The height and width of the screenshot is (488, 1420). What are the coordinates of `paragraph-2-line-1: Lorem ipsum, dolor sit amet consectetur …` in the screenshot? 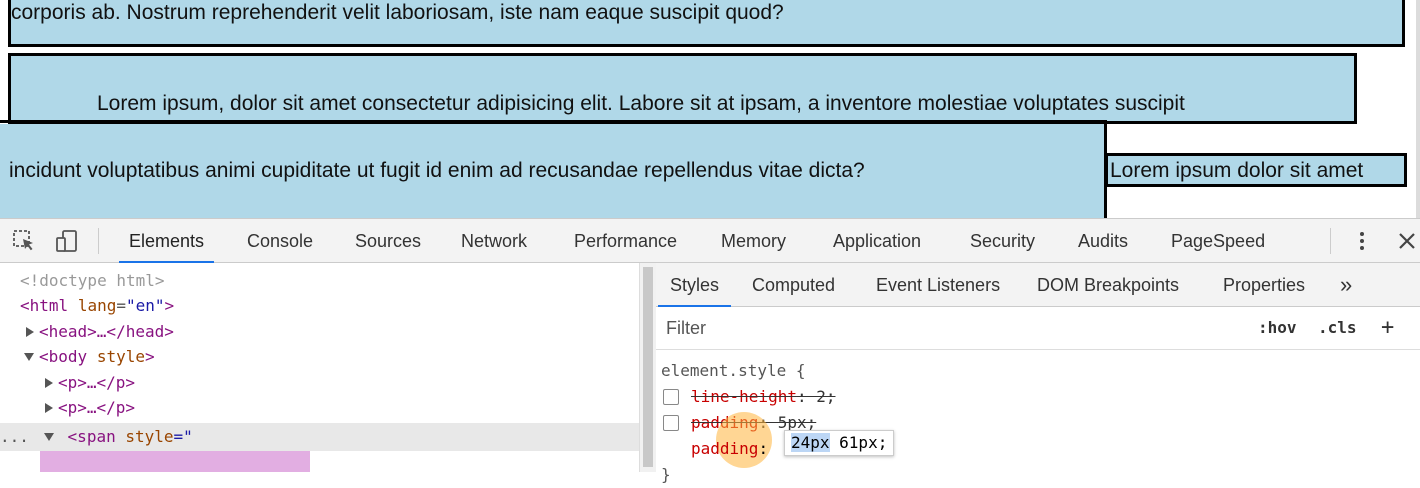 It's located at (641, 103).